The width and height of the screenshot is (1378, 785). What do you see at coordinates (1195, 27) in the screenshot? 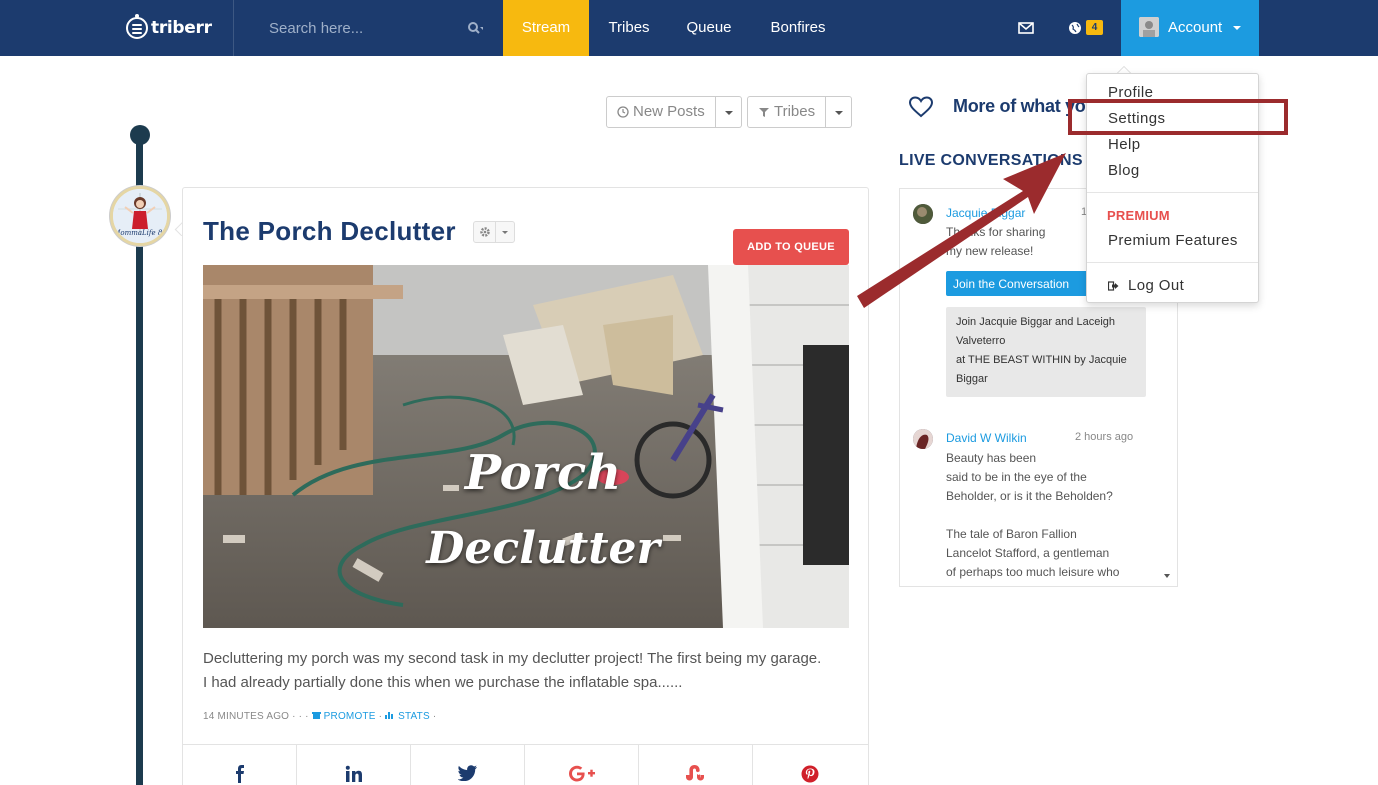
I see `account-label: Account` at bounding box center [1195, 27].